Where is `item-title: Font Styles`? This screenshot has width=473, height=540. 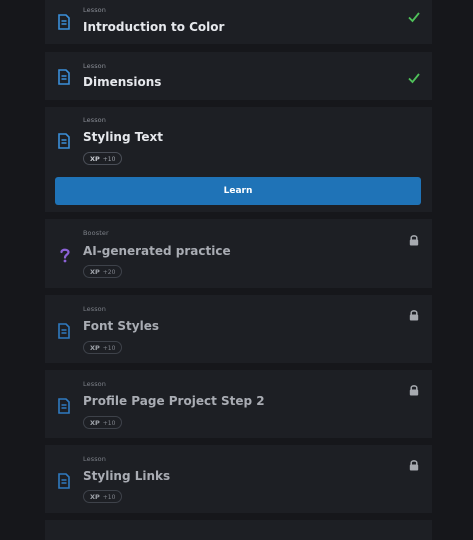
item-title: Font Styles is located at coordinates (121, 326).